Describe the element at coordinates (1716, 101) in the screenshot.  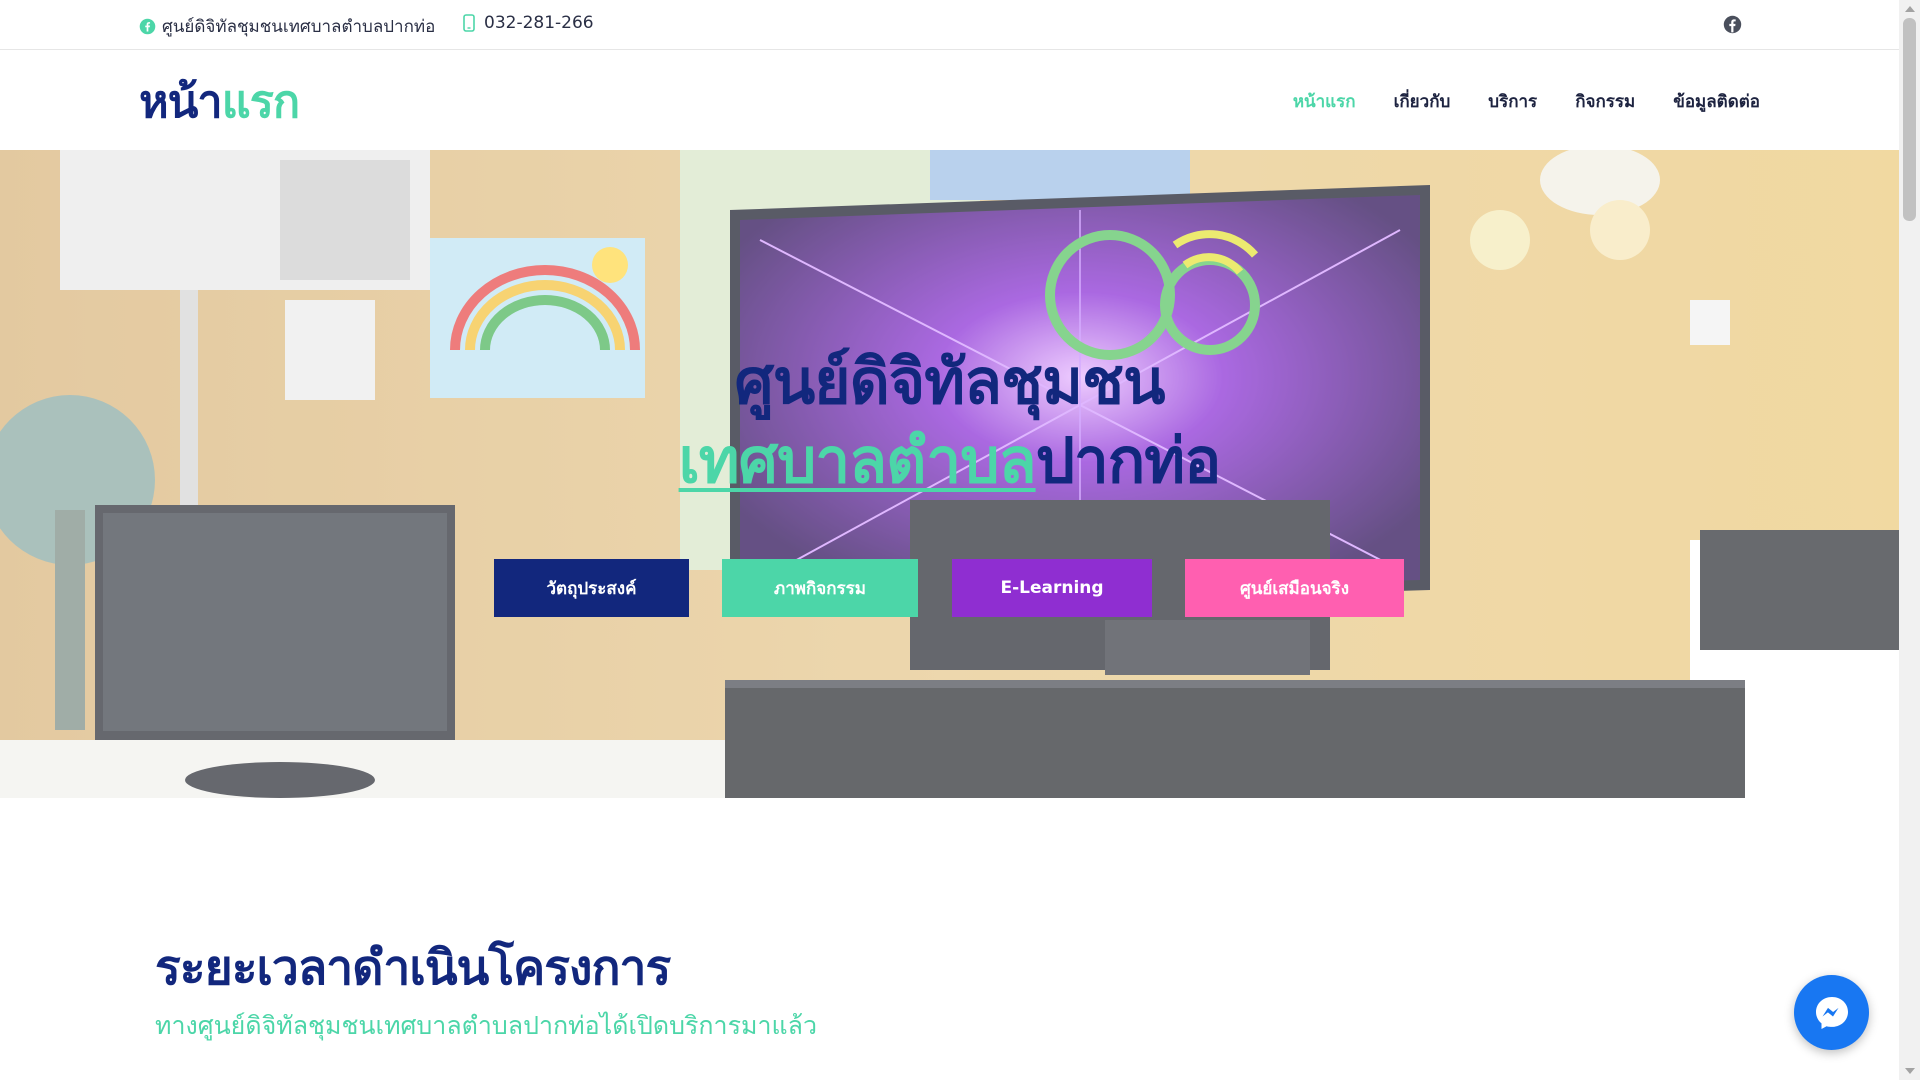
I see `nav-contact: ข้อมูลติดต่อ` at that location.